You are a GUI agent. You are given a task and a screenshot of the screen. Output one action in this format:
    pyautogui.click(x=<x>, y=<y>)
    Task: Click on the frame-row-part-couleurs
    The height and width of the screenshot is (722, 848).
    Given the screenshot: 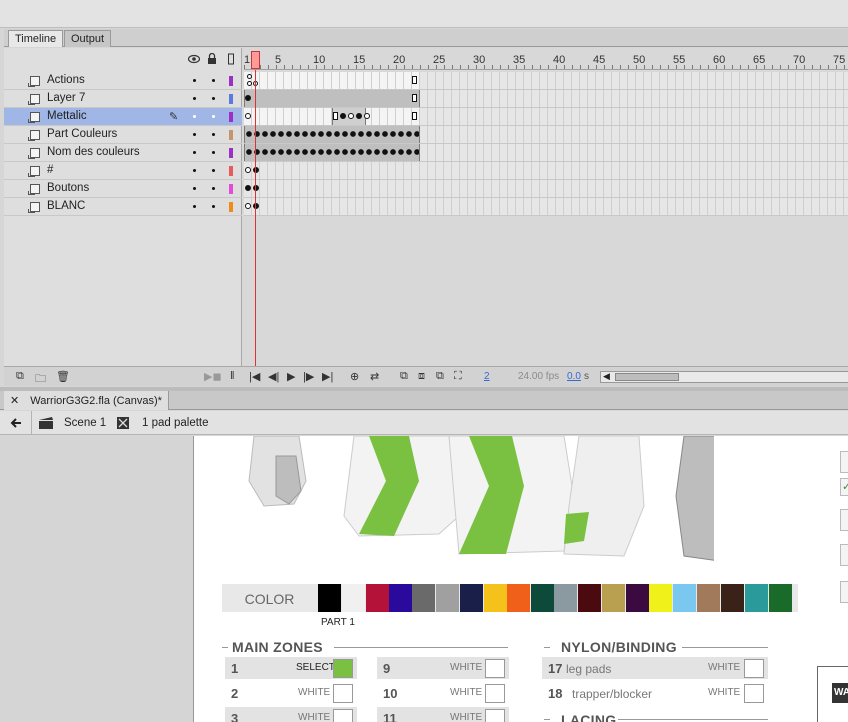 What is the action you would take?
    pyautogui.click(x=546, y=135)
    